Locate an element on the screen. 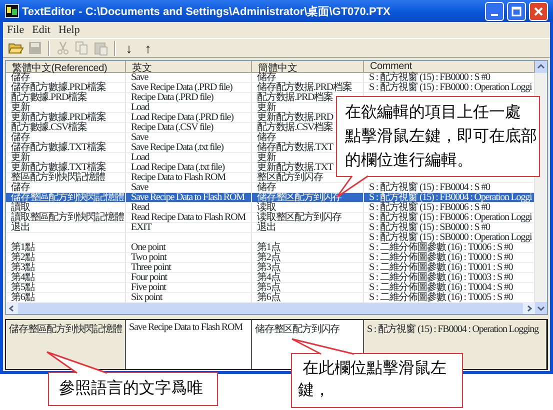 This screenshot has height=410, width=553. table-cell: Four point is located at coordinates (189, 278).